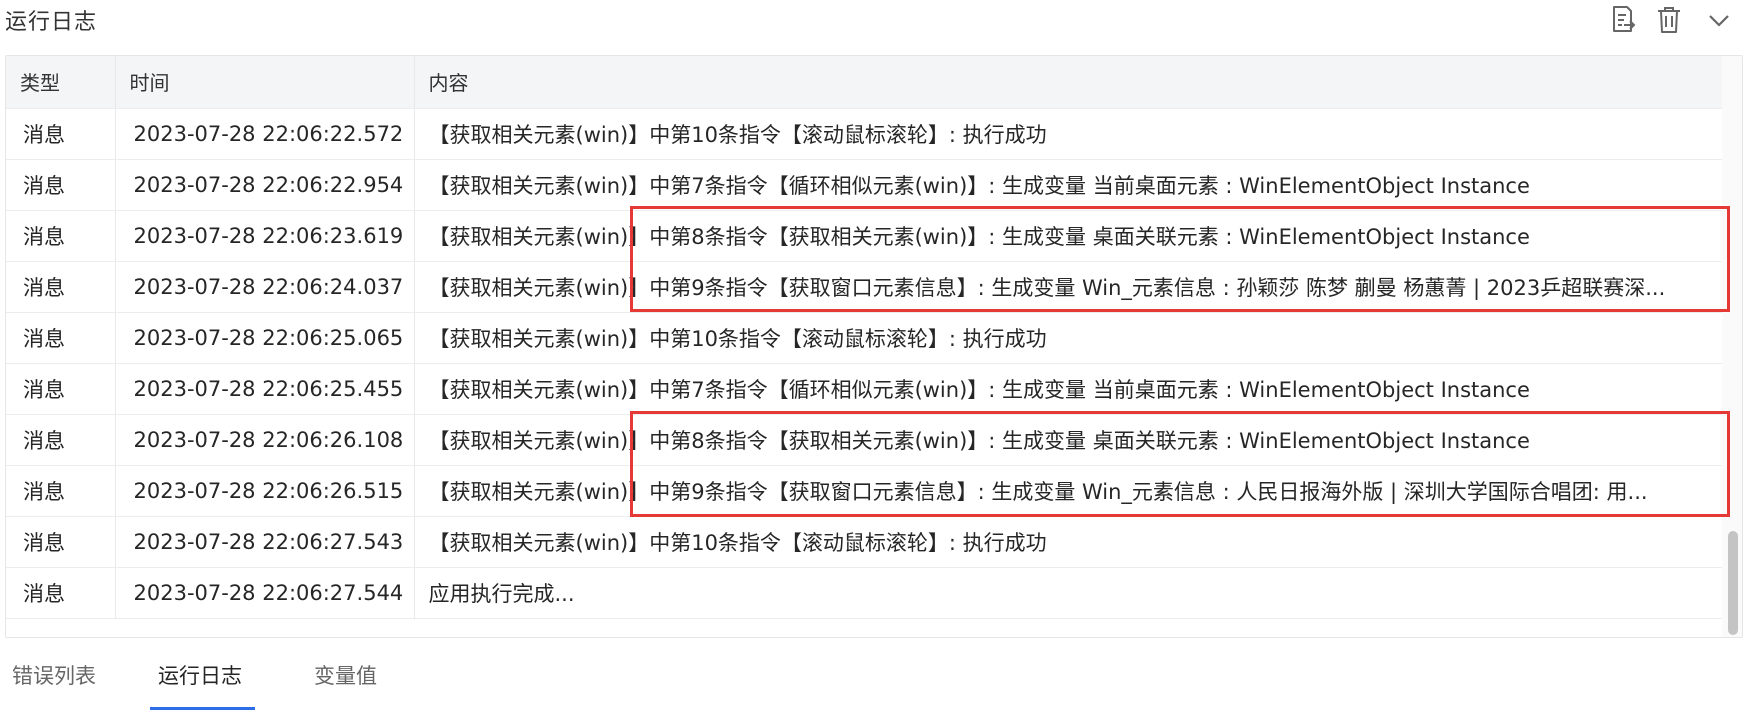  I want to click on tab-variable-values: 变量值, so click(345, 675).